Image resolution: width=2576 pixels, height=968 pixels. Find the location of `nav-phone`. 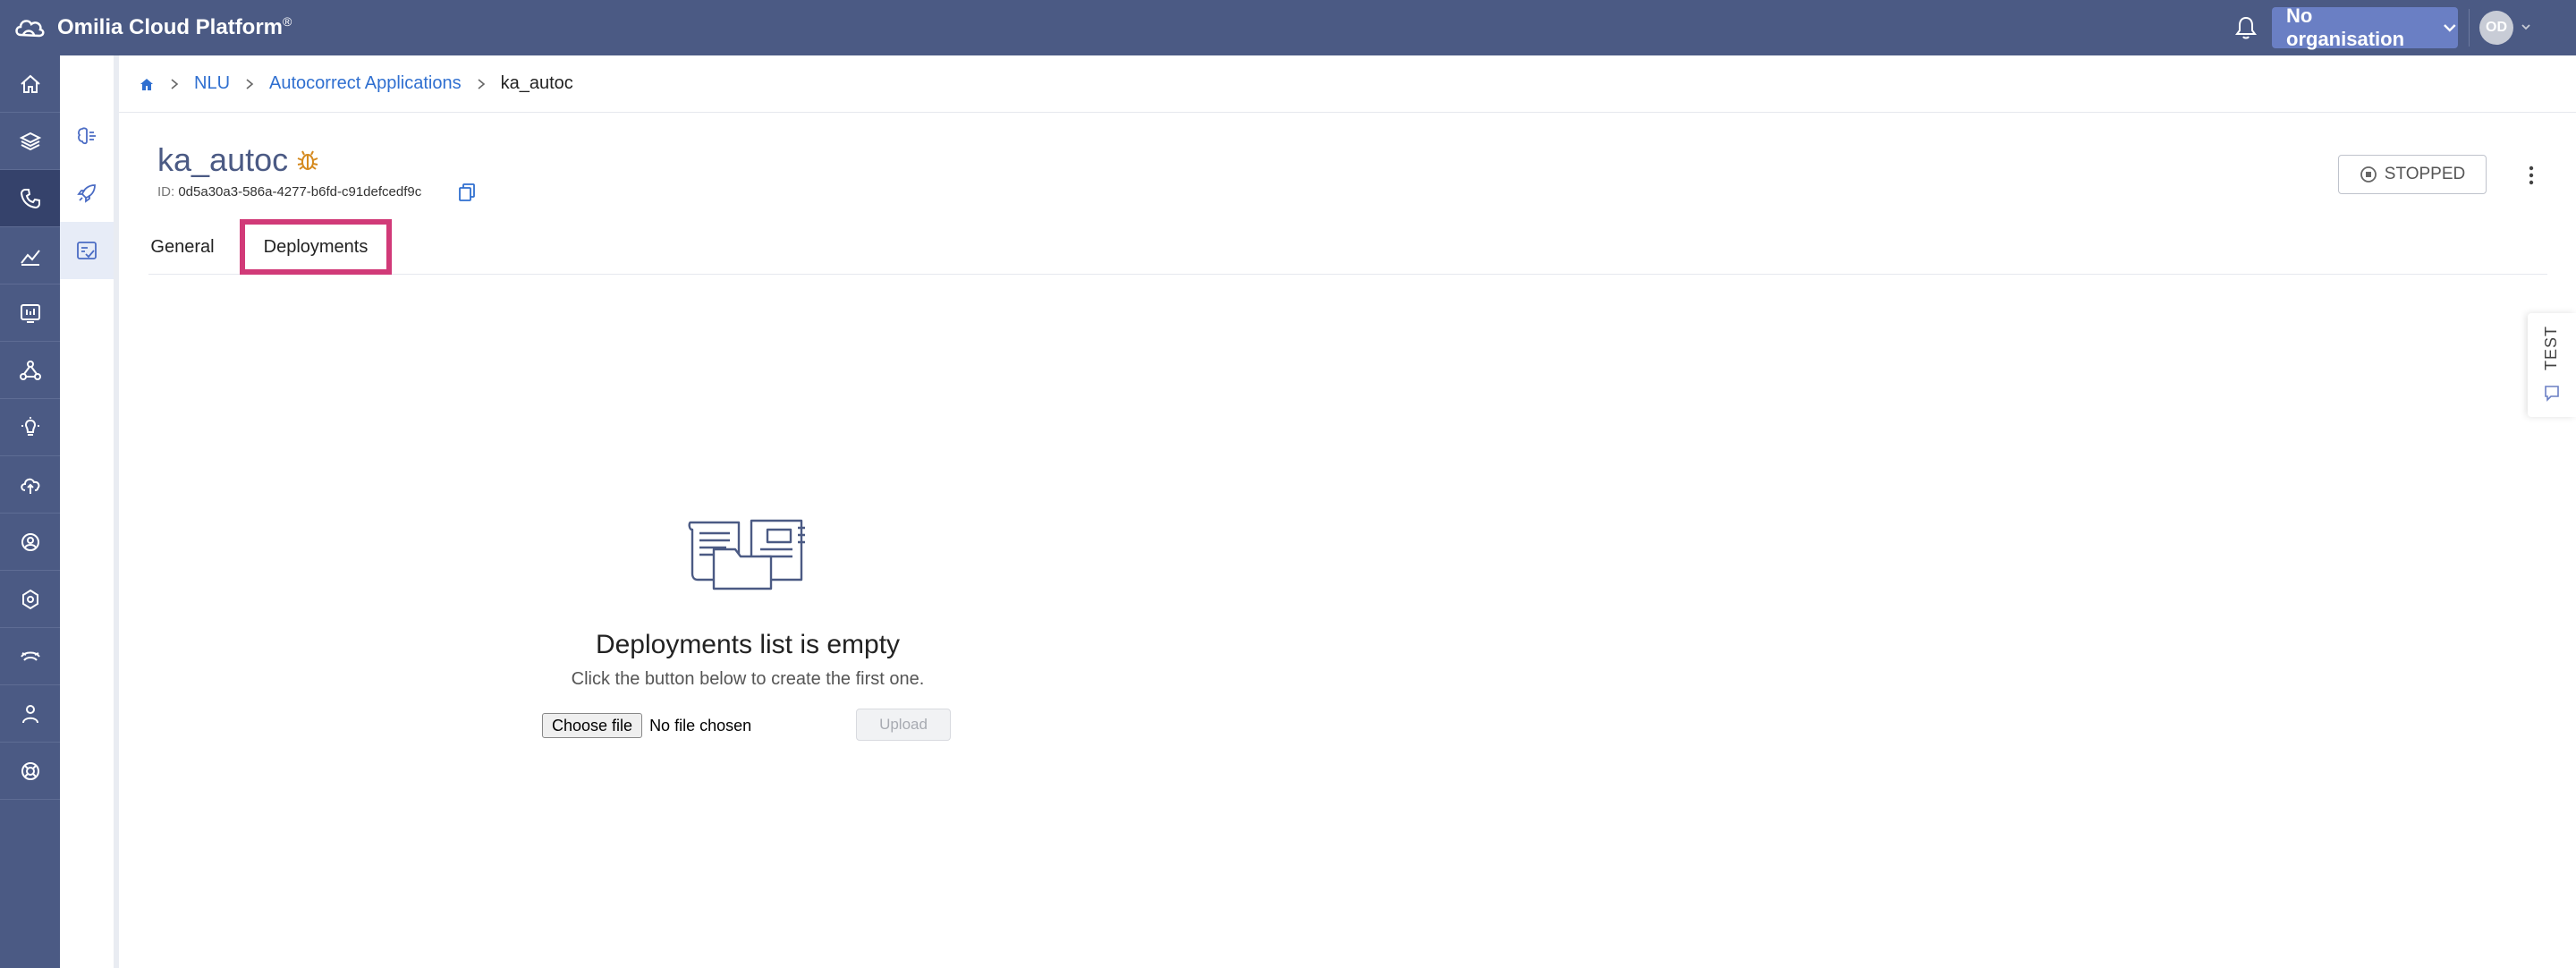

nav-phone is located at coordinates (30, 198).